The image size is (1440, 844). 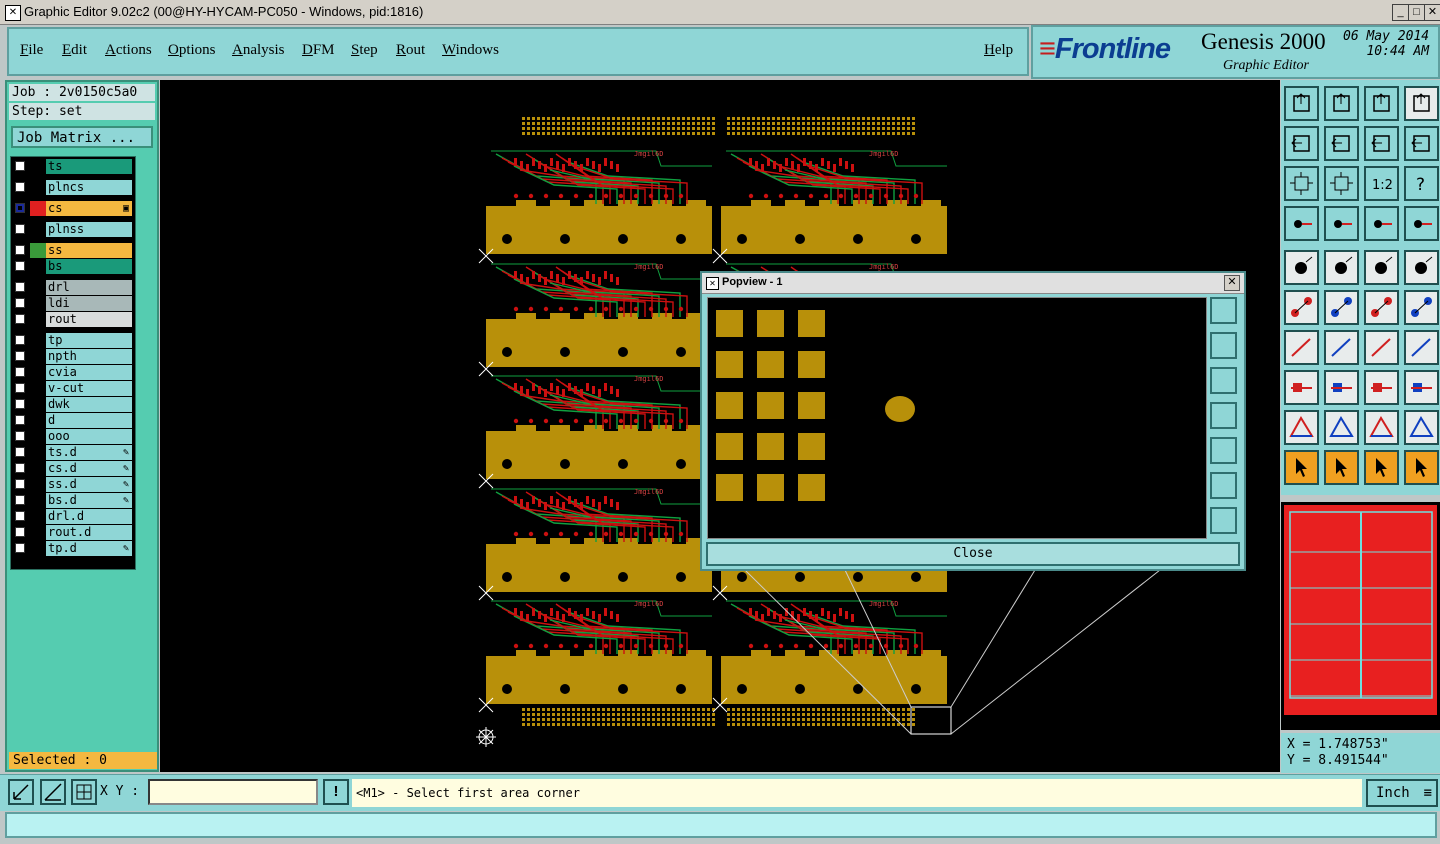 What do you see at coordinates (1381, 387) in the screenshot?
I see `resize-button` at bounding box center [1381, 387].